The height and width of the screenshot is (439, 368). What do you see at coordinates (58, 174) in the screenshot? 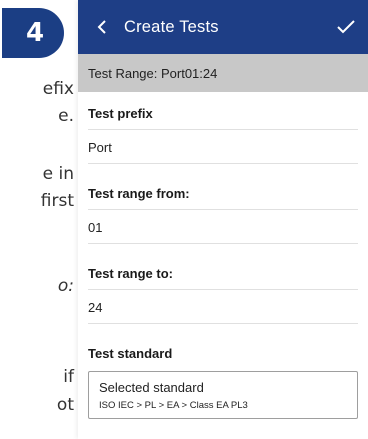
I see `instruction-text-line: e in` at bounding box center [58, 174].